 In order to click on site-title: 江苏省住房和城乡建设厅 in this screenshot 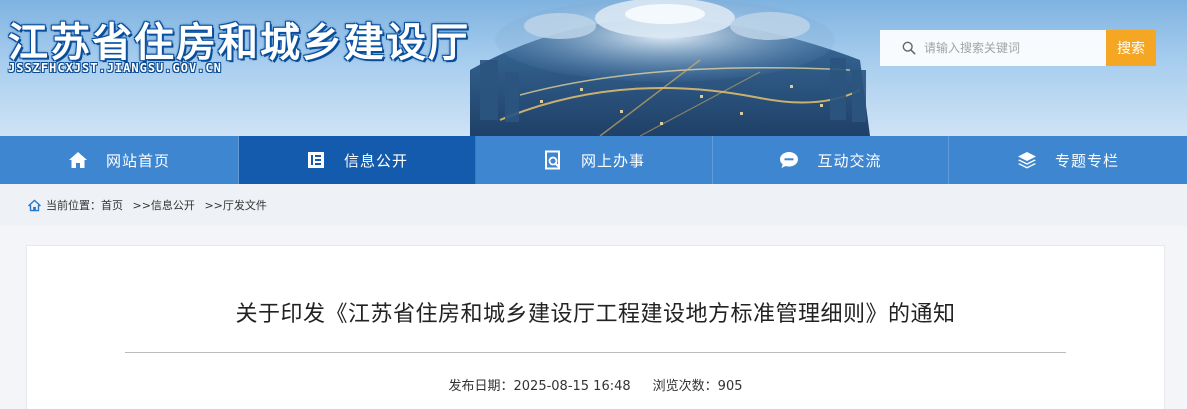, I will do `click(239, 42)`.